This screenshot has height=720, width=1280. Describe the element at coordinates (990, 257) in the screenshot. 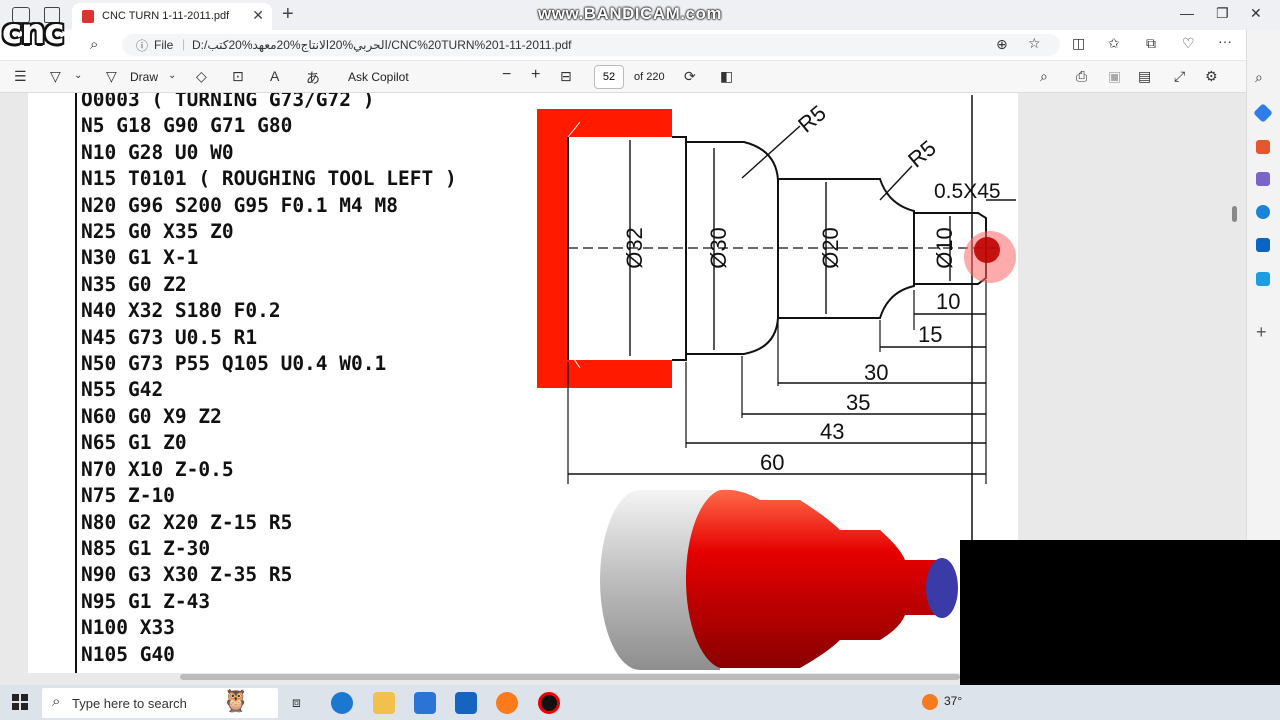

I see `cursor-highlight` at that location.